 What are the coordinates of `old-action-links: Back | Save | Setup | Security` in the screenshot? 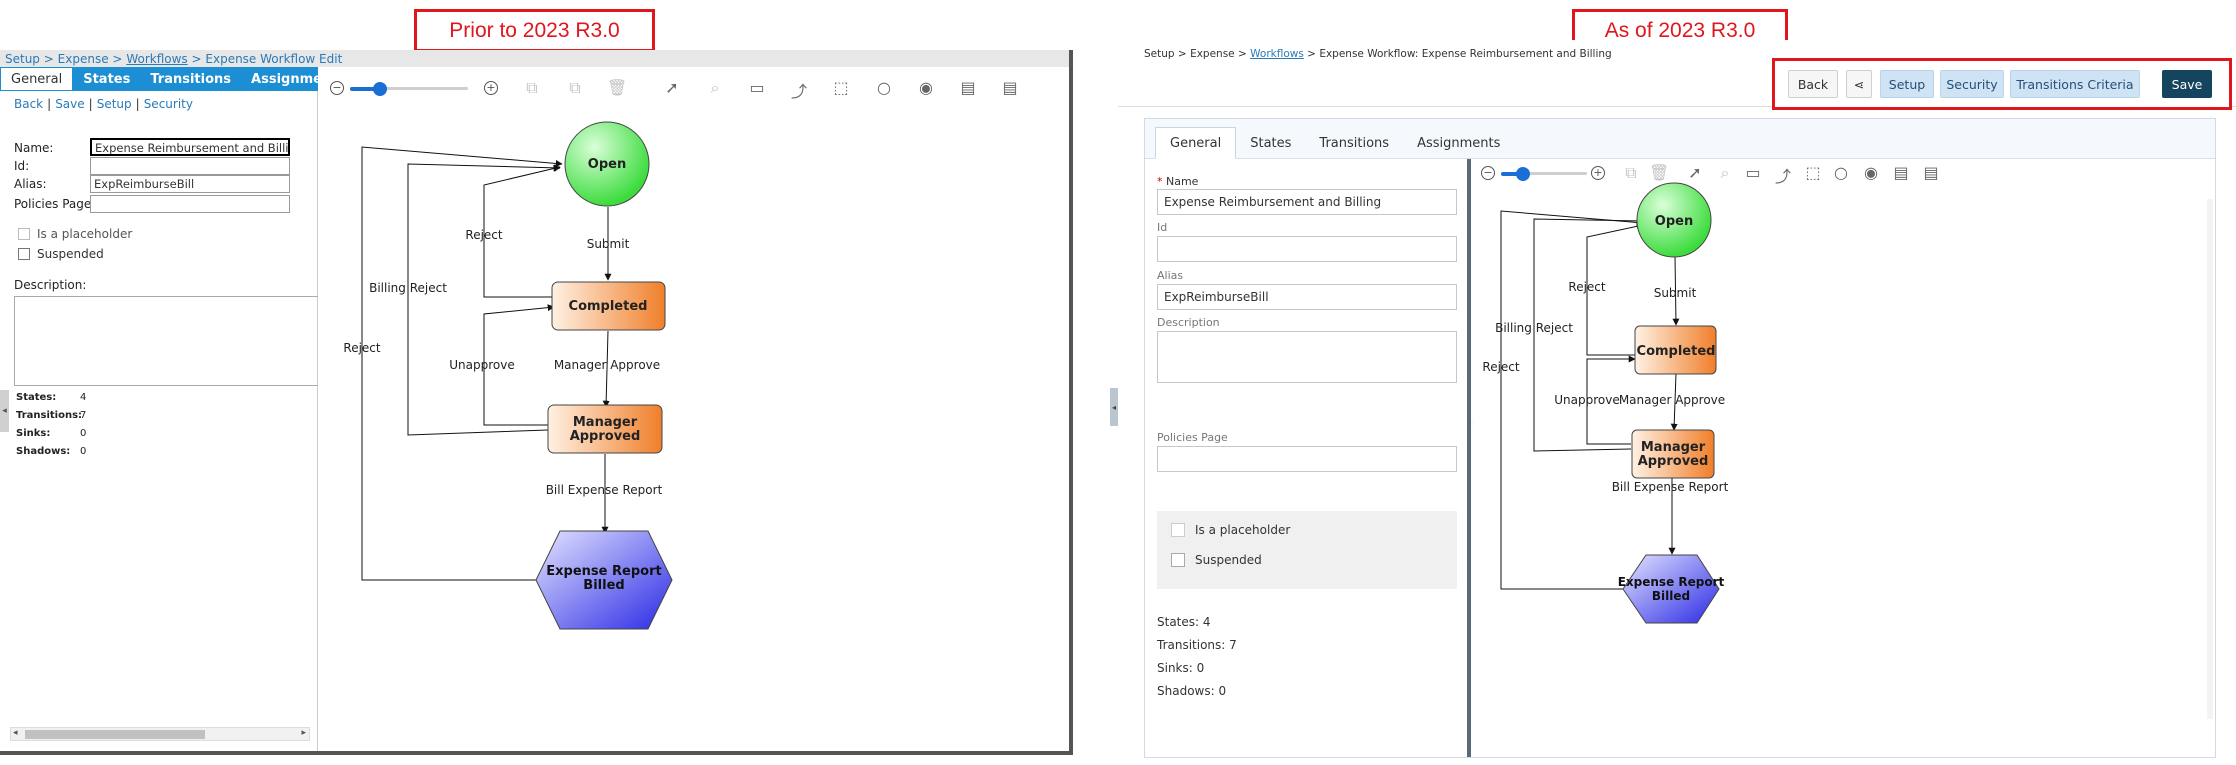 It's located at (103, 104).